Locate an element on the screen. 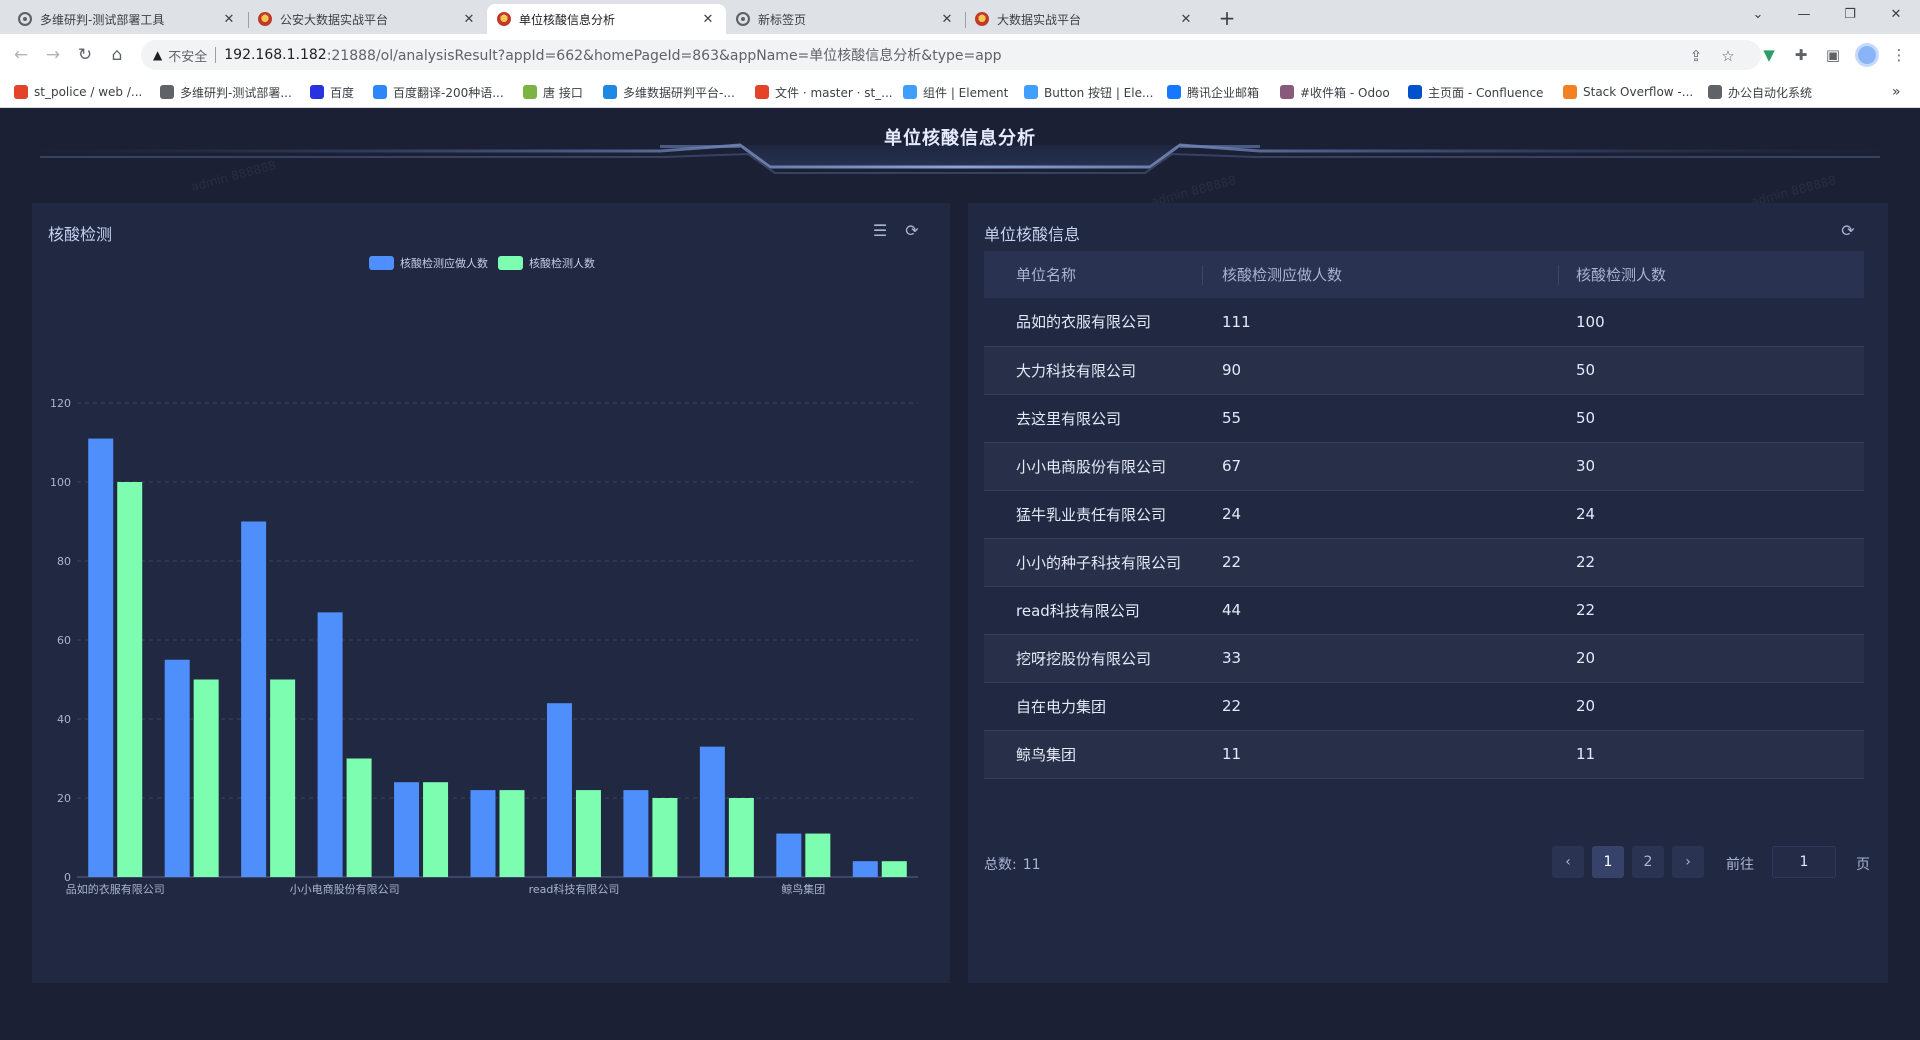 This screenshot has width=1920, height=1040. profile-avatar is located at coordinates (1867, 55).